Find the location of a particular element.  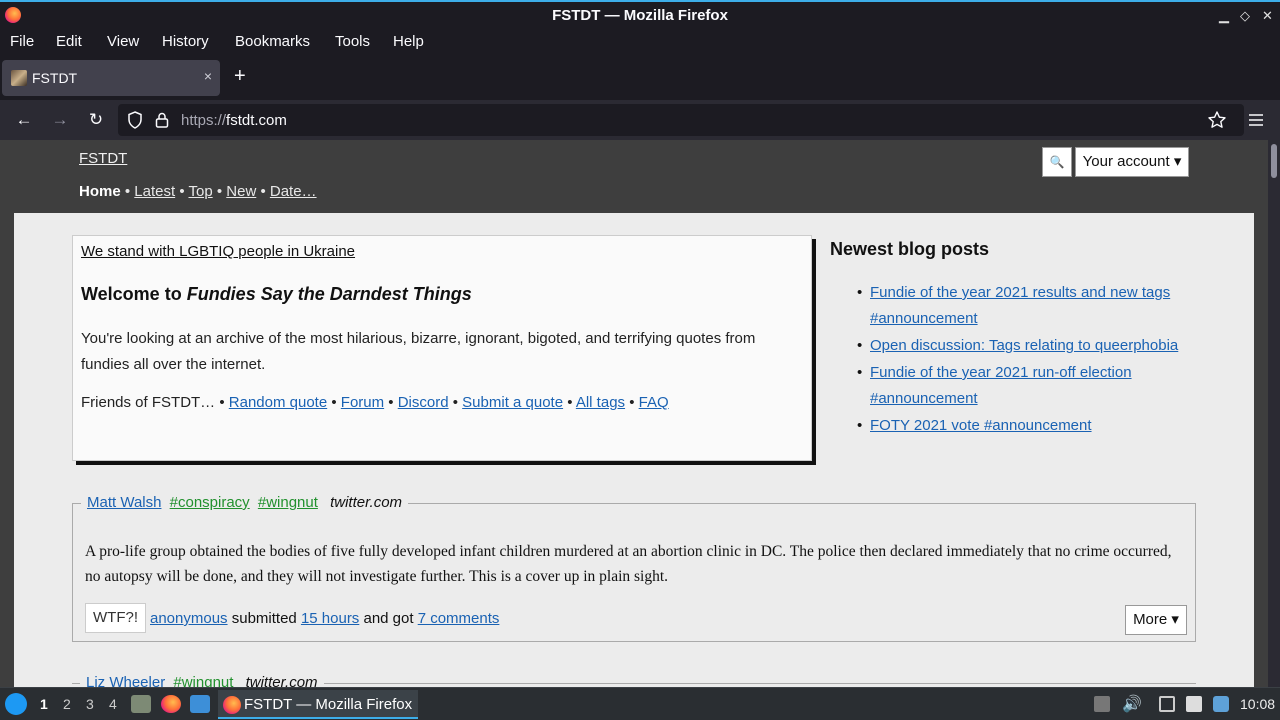

volume-icon: 🔊 is located at coordinates (1132, 703).